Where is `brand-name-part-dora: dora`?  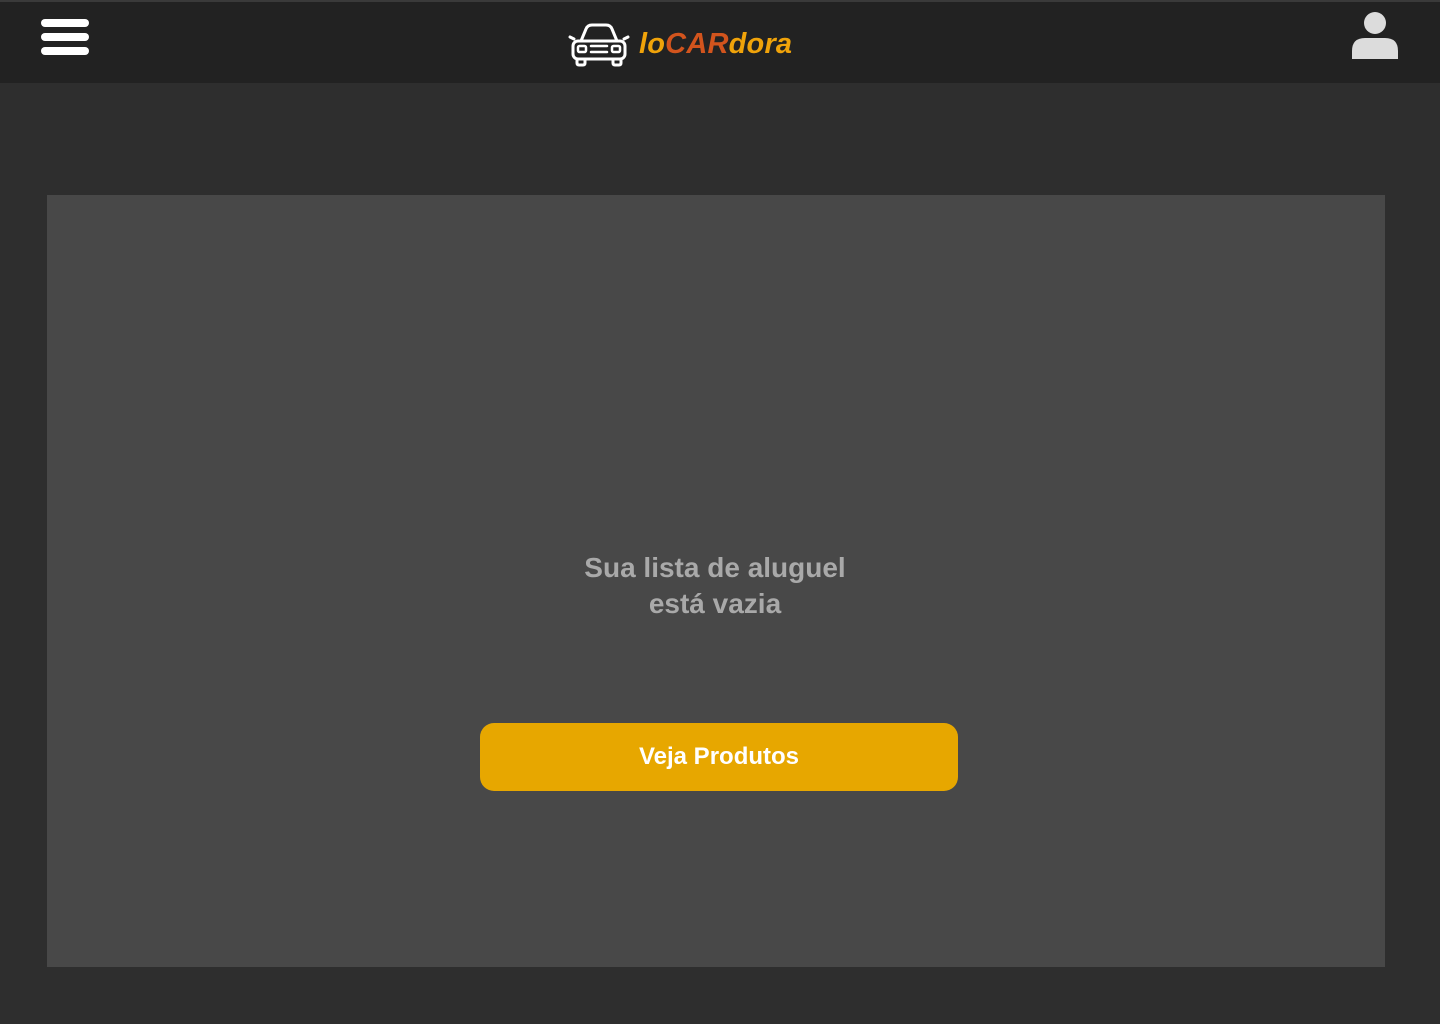
brand-name-part-dora: dora is located at coordinates (760, 43).